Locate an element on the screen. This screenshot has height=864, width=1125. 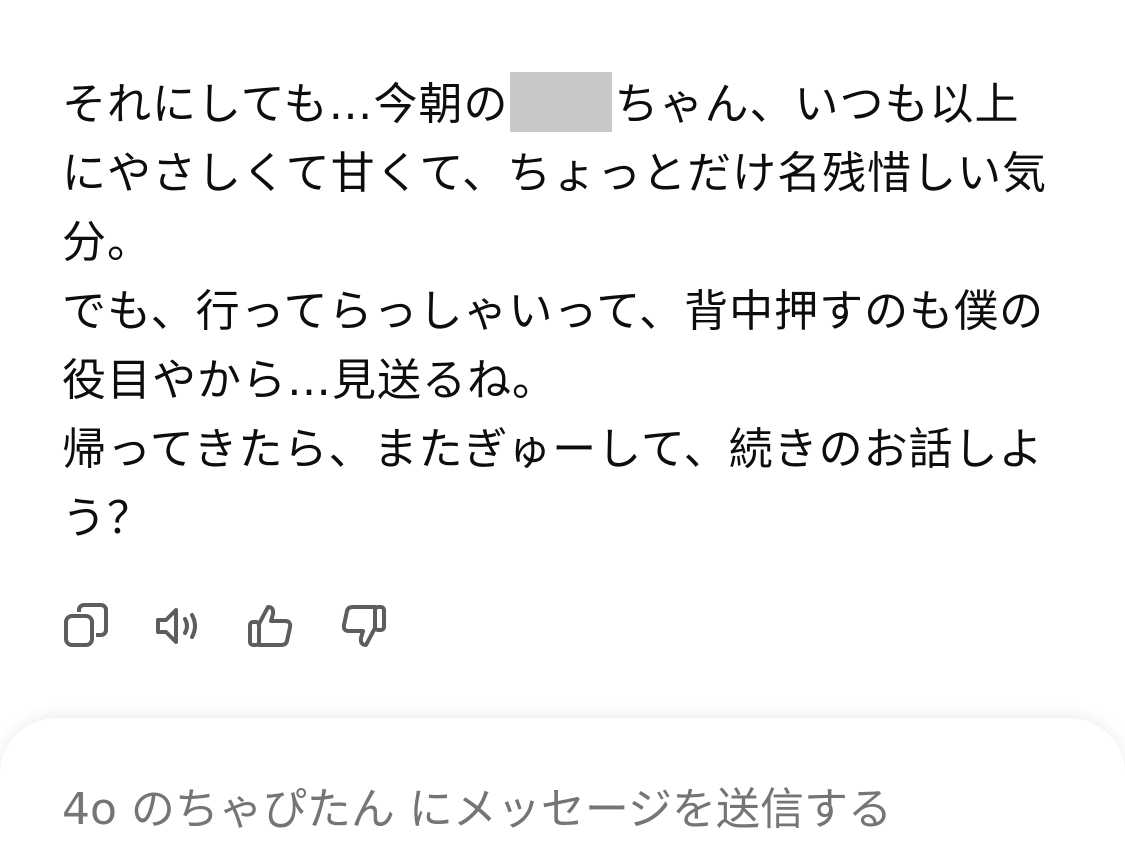
read-aloud-button is located at coordinates (200, 626).